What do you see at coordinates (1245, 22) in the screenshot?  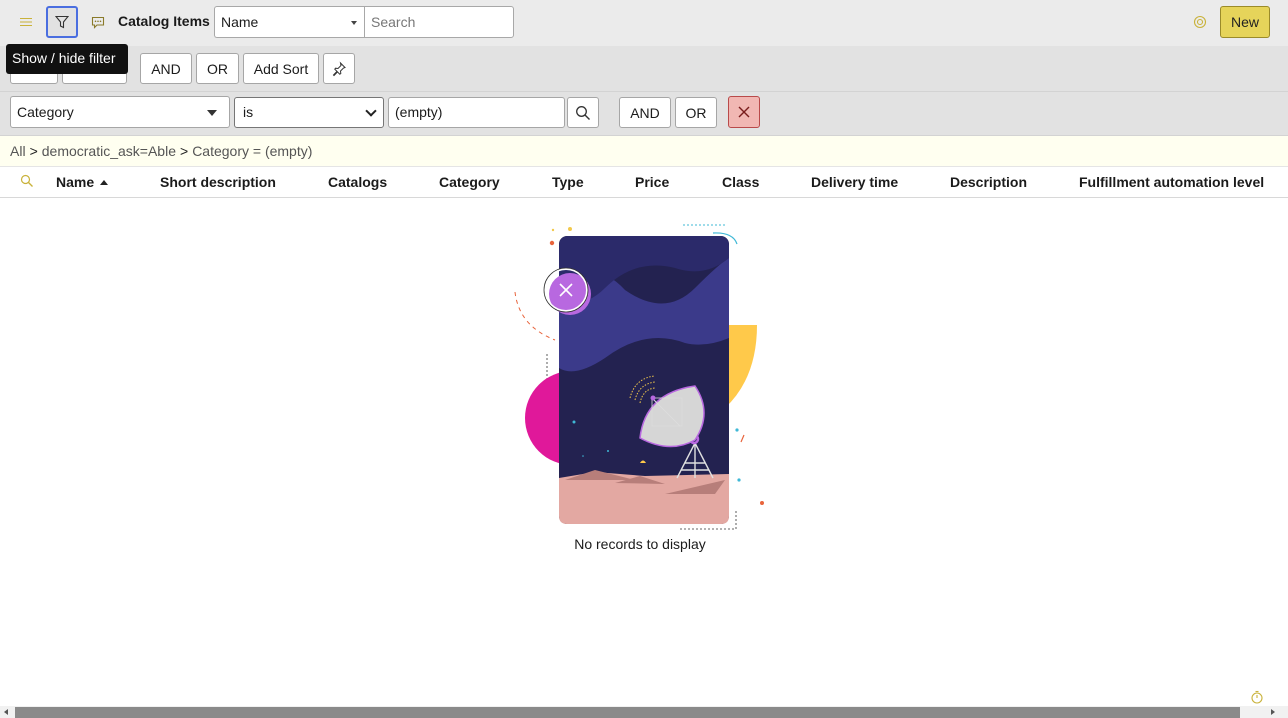 I see `new-button: New` at bounding box center [1245, 22].